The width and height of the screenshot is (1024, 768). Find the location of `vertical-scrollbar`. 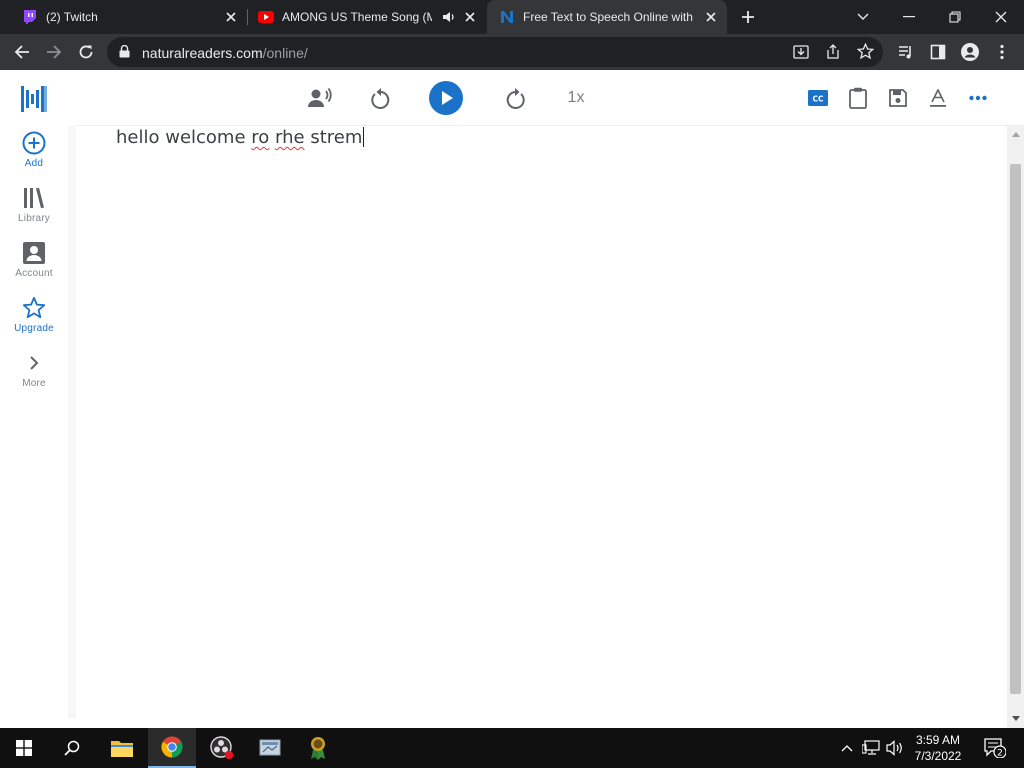

vertical-scrollbar is located at coordinates (1015, 427).